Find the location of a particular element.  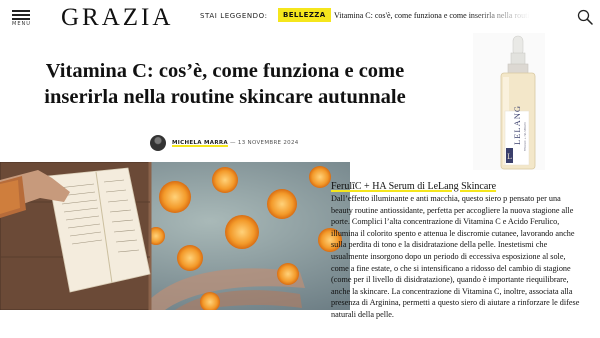

category-badge: BELLEZZA is located at coordinates (304, 15).